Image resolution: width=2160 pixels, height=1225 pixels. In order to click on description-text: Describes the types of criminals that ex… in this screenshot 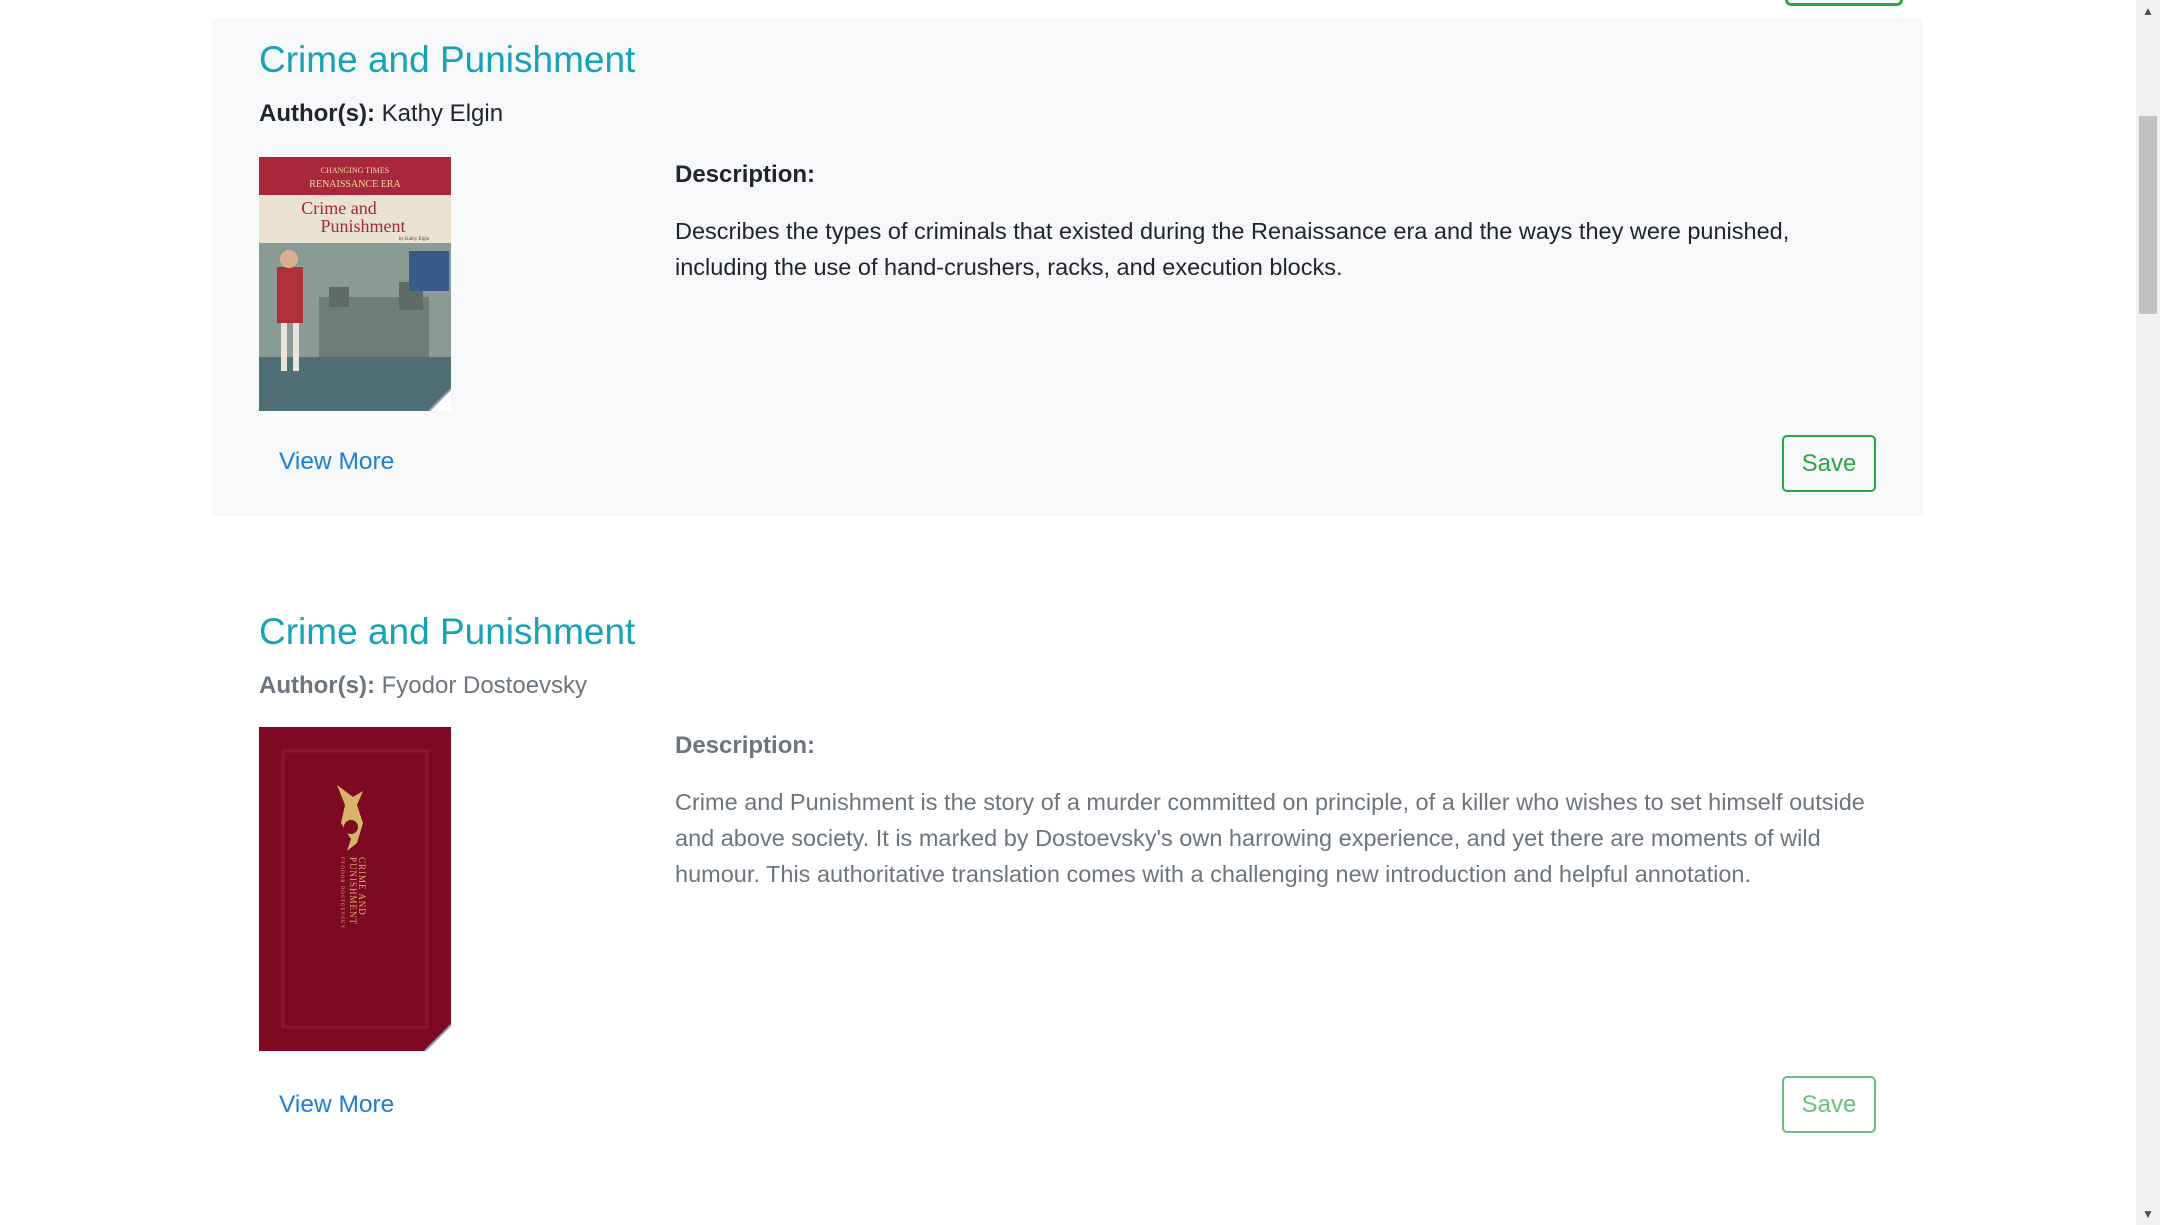, I will do `click(1232, 249)`.